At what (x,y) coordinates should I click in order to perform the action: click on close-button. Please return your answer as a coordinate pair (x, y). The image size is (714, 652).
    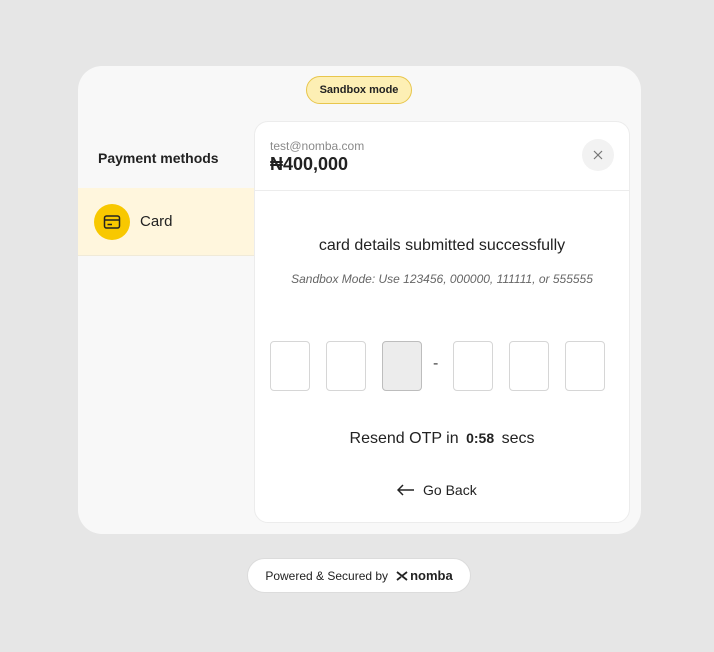
    Looking at the image, I should click on (598, 155).